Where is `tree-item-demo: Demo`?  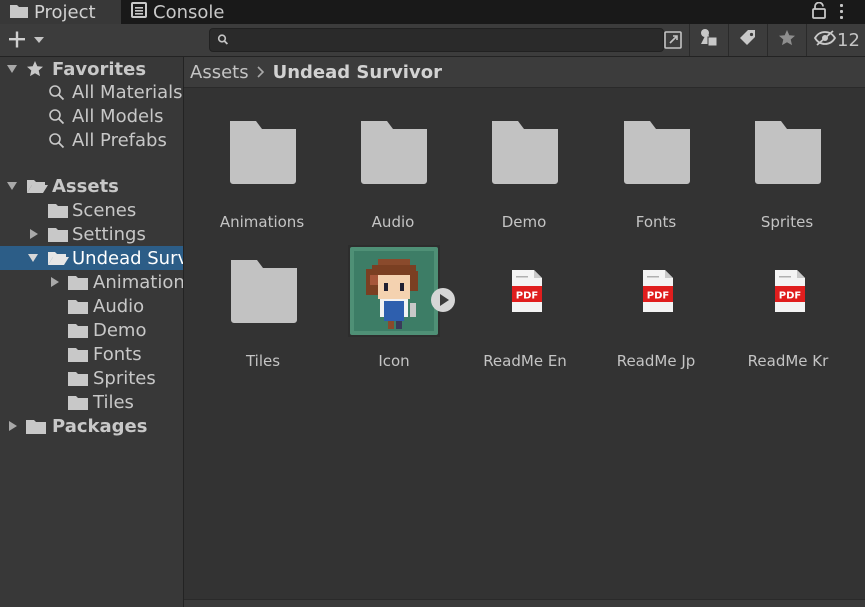
tree-item-demo: Demo is located at coordinates (91, 330).